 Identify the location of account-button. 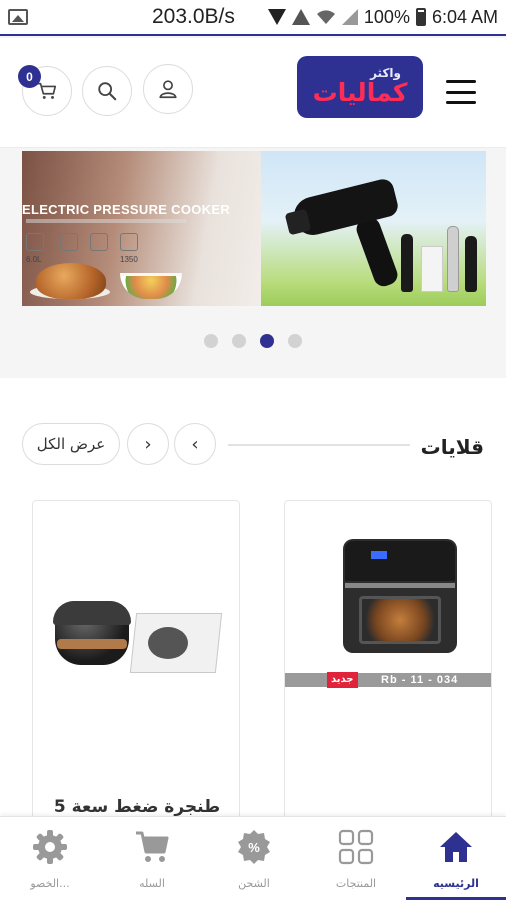
(168, 89).